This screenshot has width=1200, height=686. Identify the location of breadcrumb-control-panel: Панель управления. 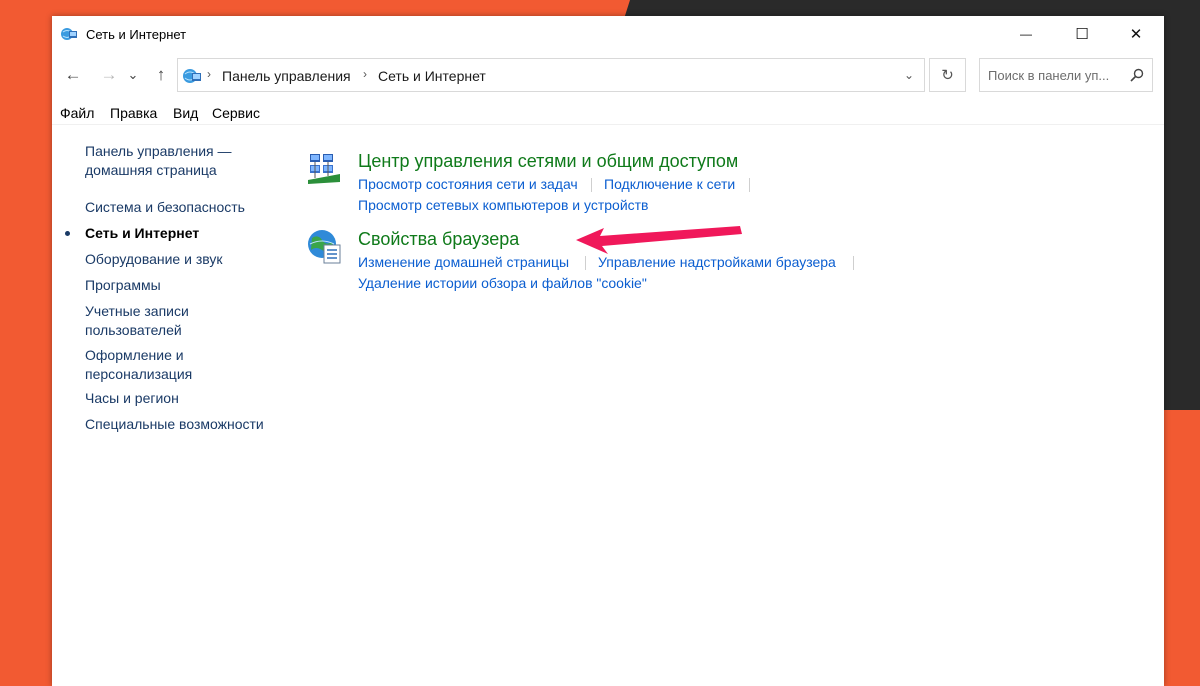
(286, 76).